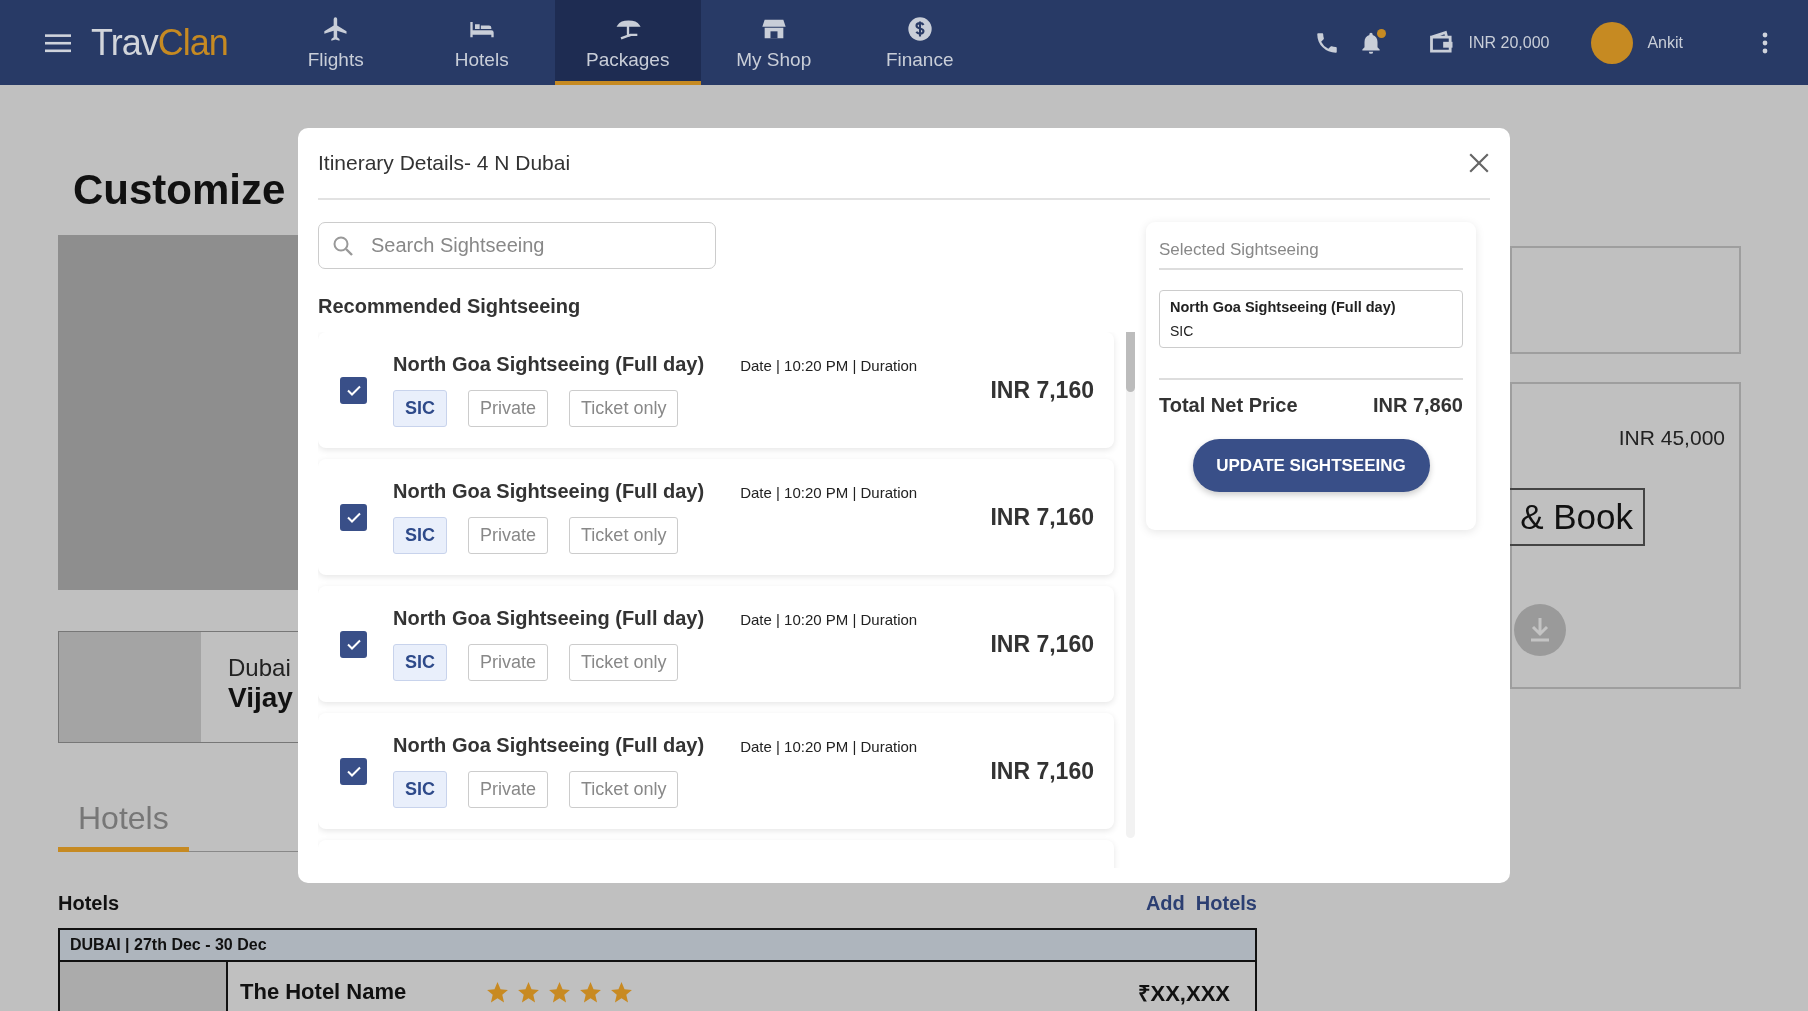 Image resolution: width=1808 pixels, height=1011 pixels. I want to click on section-heading: Hotels, so click(89, 903).